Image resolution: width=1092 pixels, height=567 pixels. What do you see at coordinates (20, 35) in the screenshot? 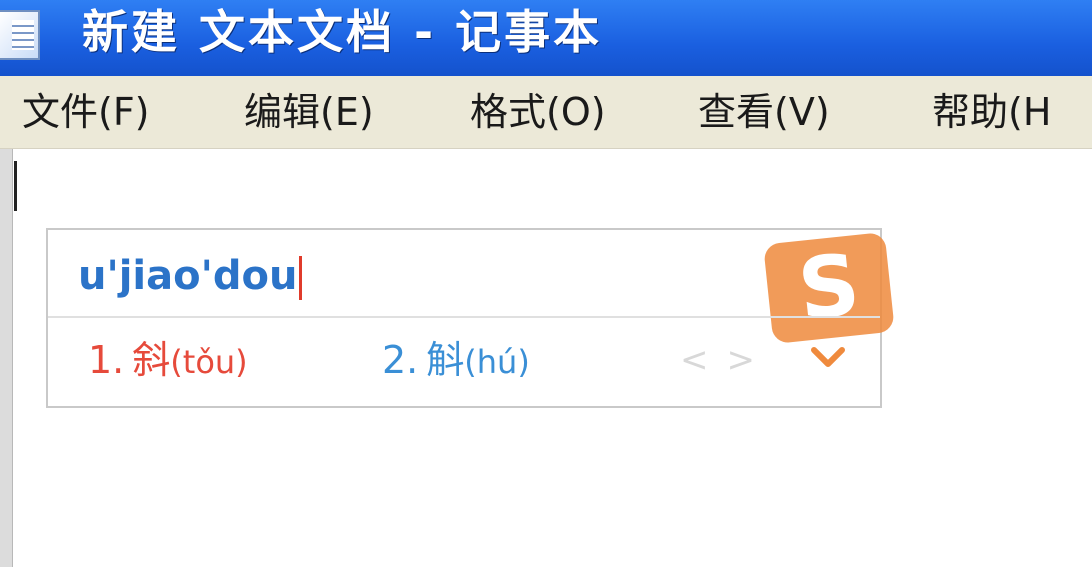
I see `notepad-document-icon` at bounding box center [20, 35].